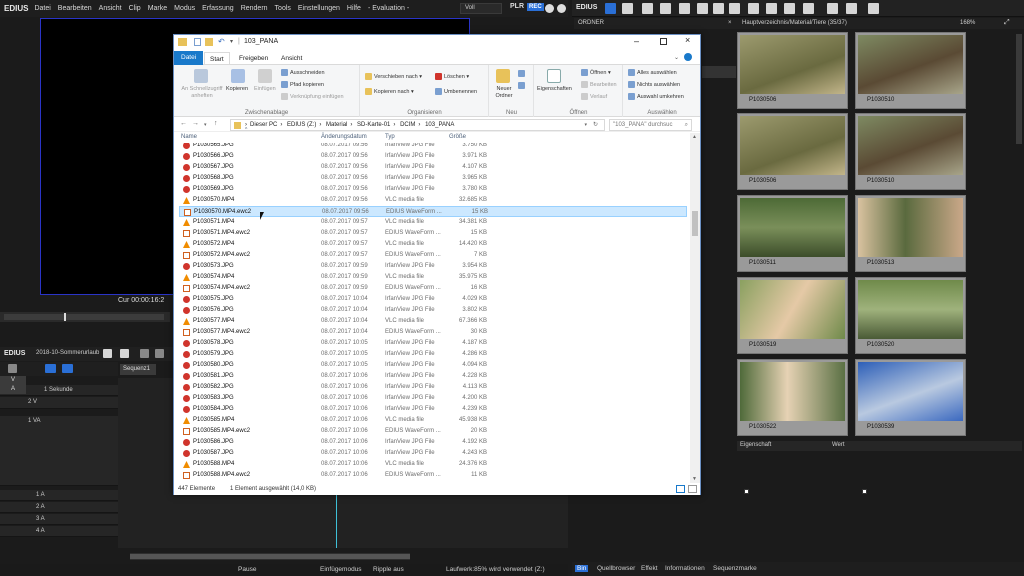 Image resolution: width=1024 pixels, height=576 pixels. I want to click on sequence-tab: Sequenz1, so click(138, 369).